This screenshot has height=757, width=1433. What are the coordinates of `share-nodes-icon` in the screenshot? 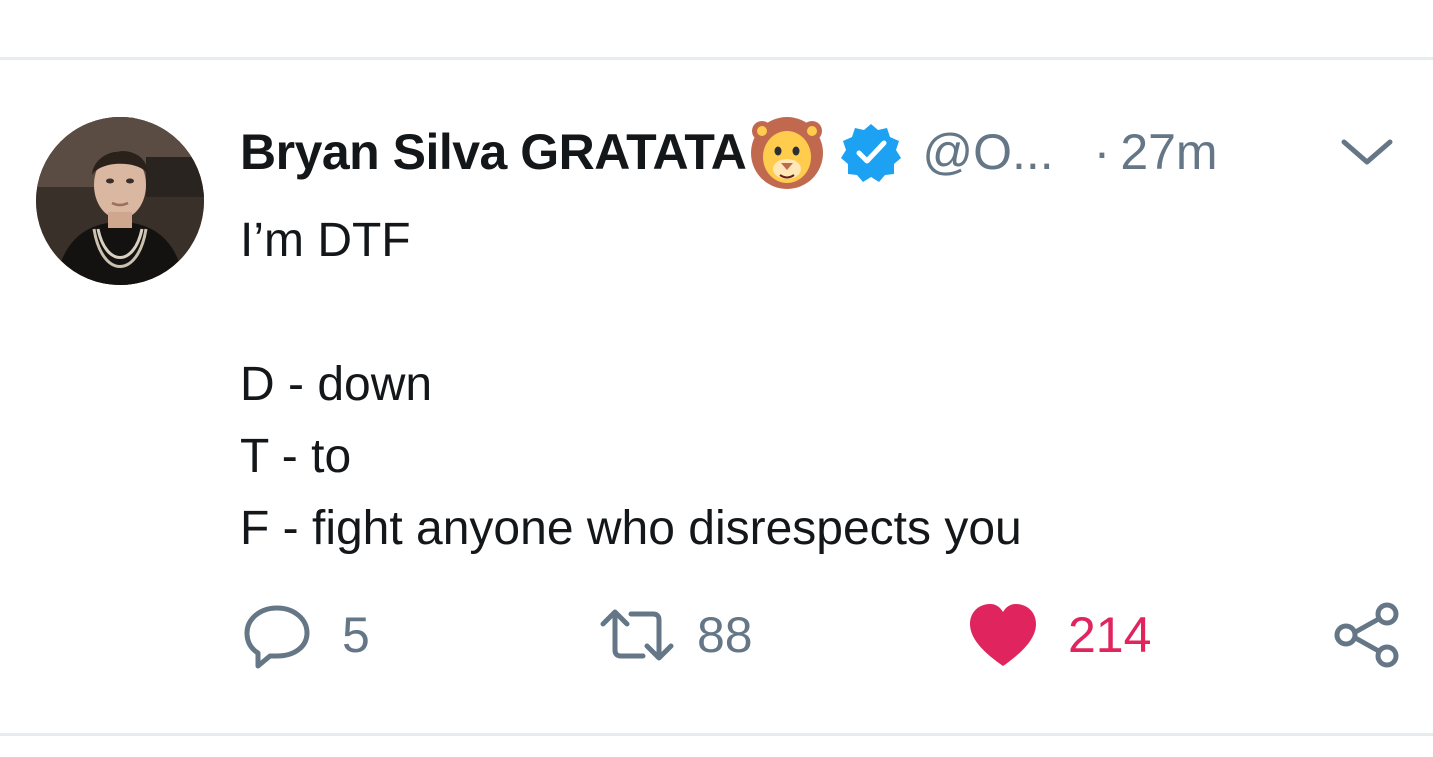 It's located at (1367, 635).